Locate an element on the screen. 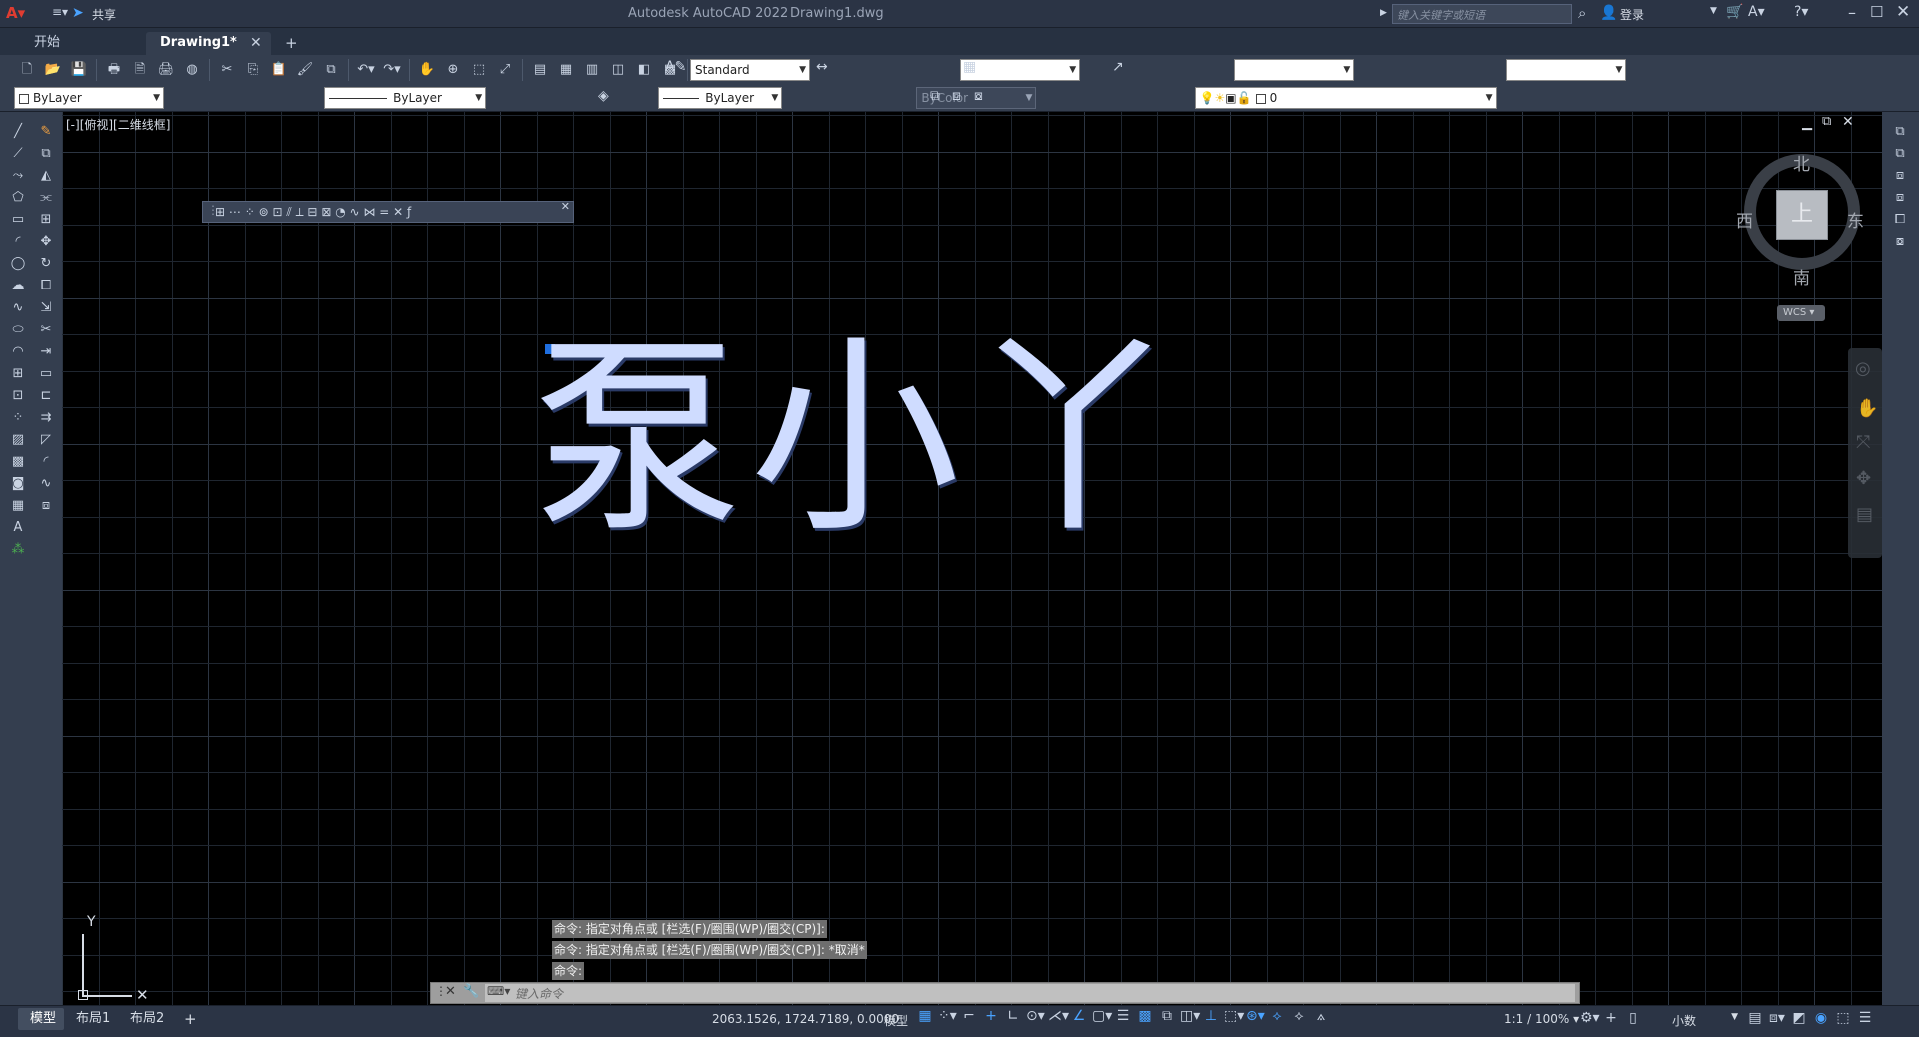 Image resolution: width=1919 pixels, height=1037 pixels. redo-icon: ↷▾ is located at coordinates (392, 70).